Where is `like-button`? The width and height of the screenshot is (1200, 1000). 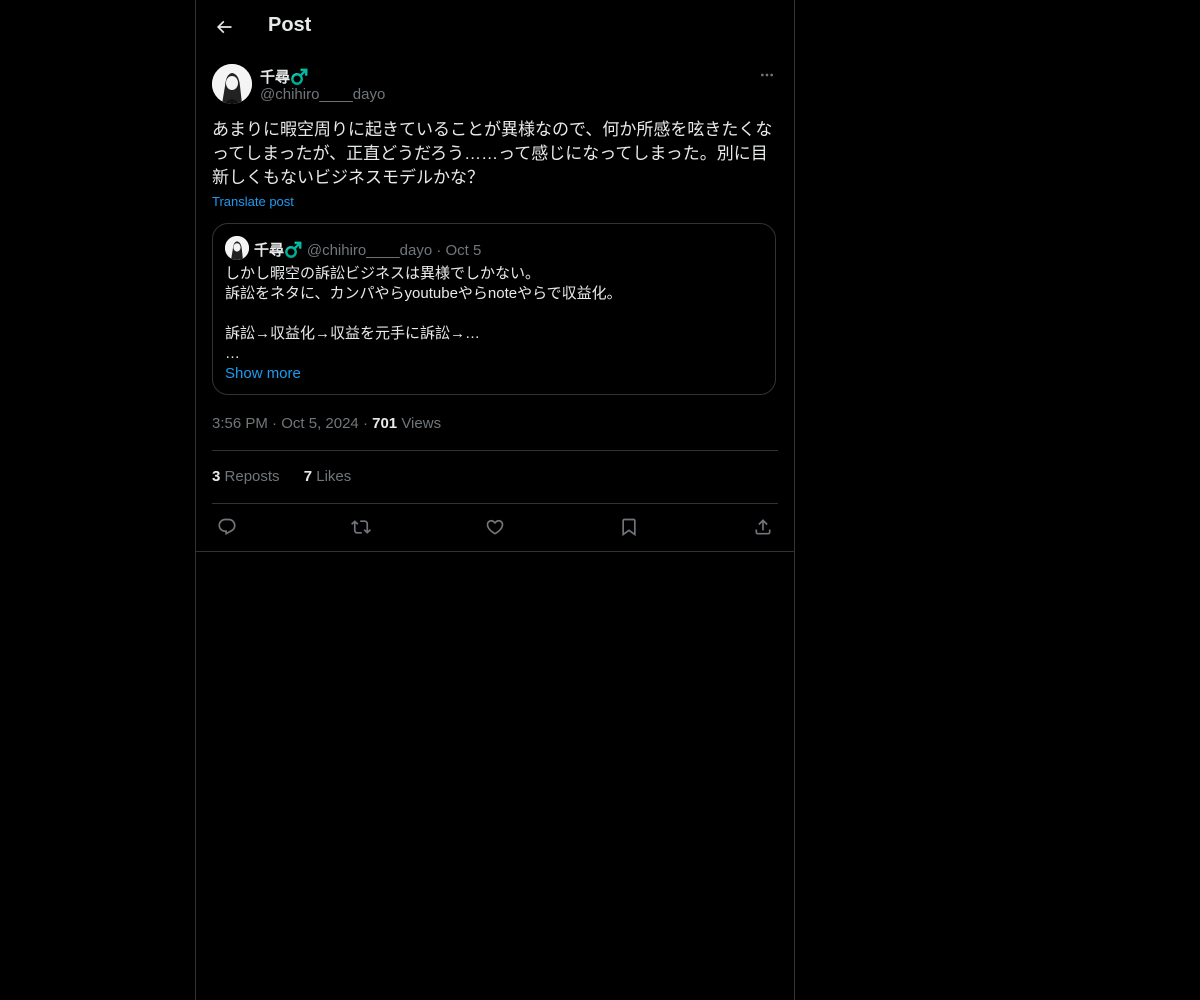
like-button is located at coordinates (495, 527).